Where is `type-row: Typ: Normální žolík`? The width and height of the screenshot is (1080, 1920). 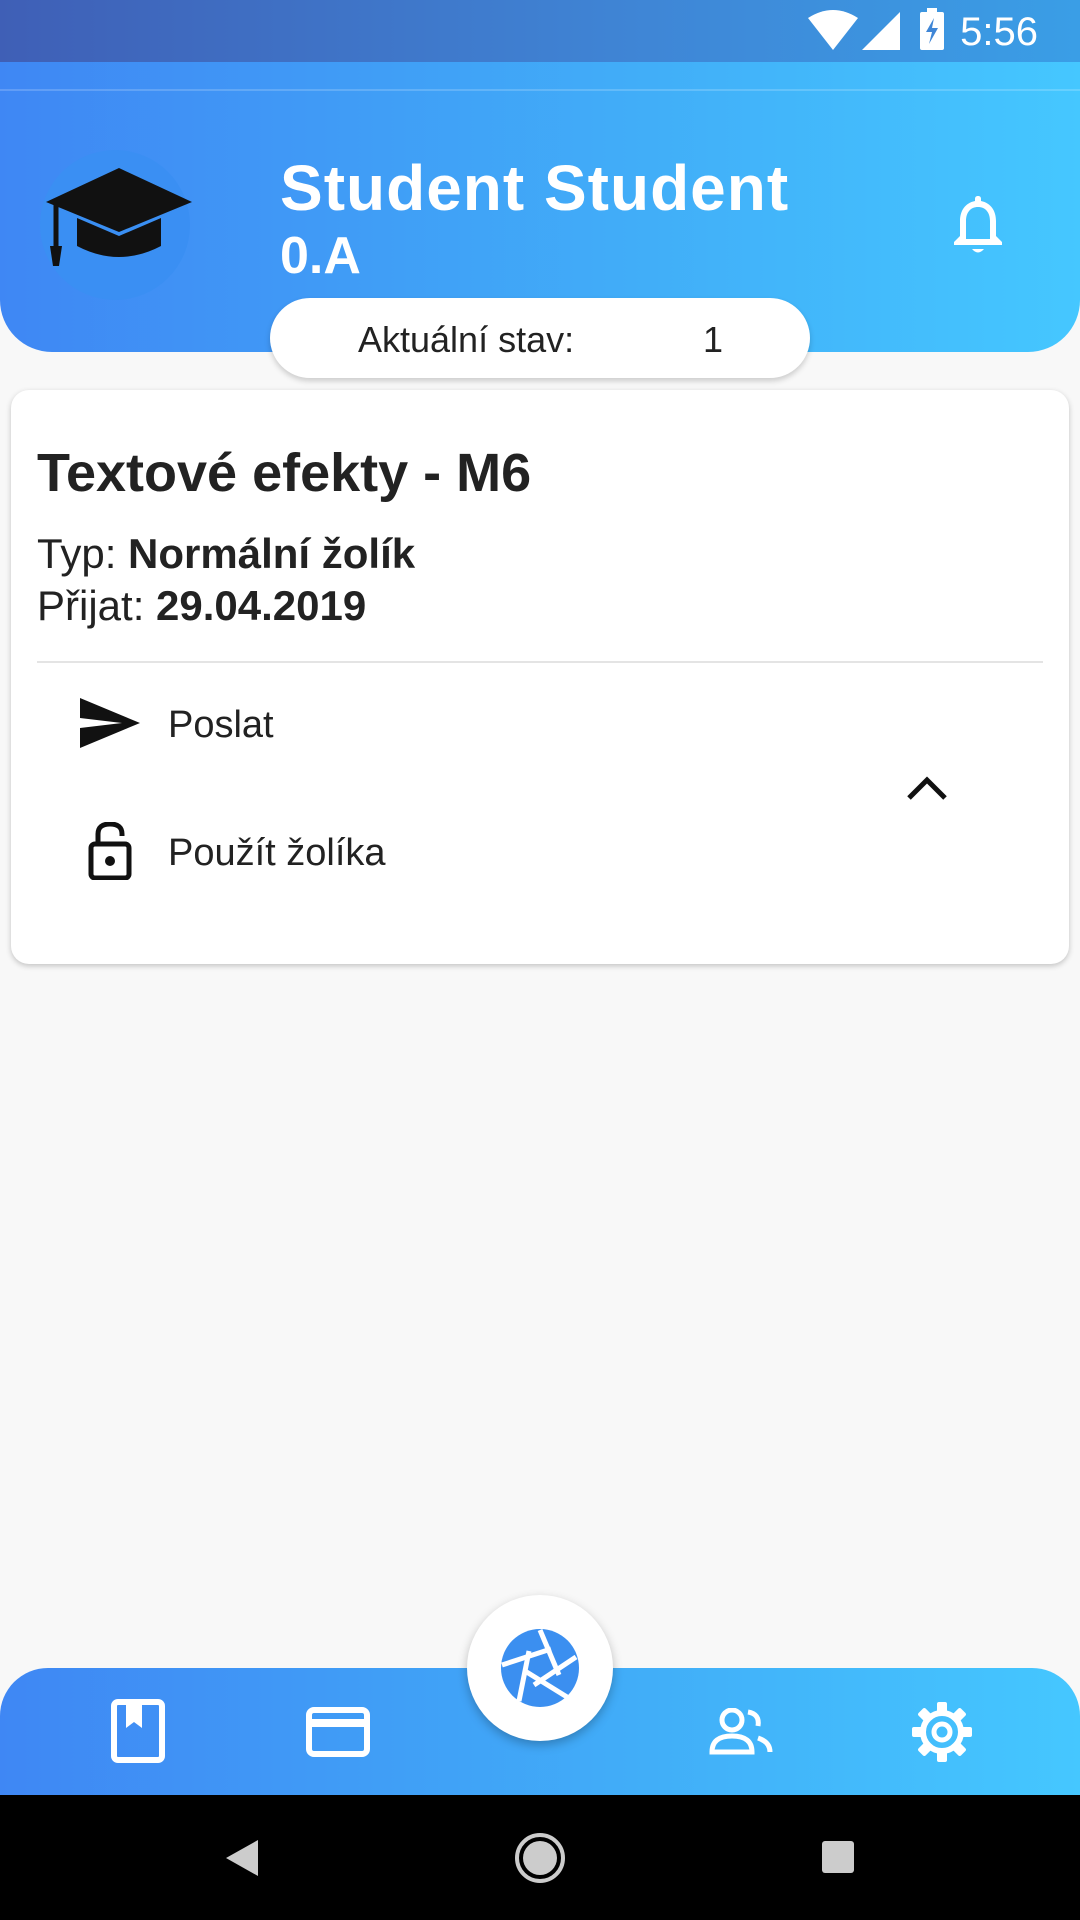
type-row: Typ: Normální žolík is located at coordinates (226, 554).